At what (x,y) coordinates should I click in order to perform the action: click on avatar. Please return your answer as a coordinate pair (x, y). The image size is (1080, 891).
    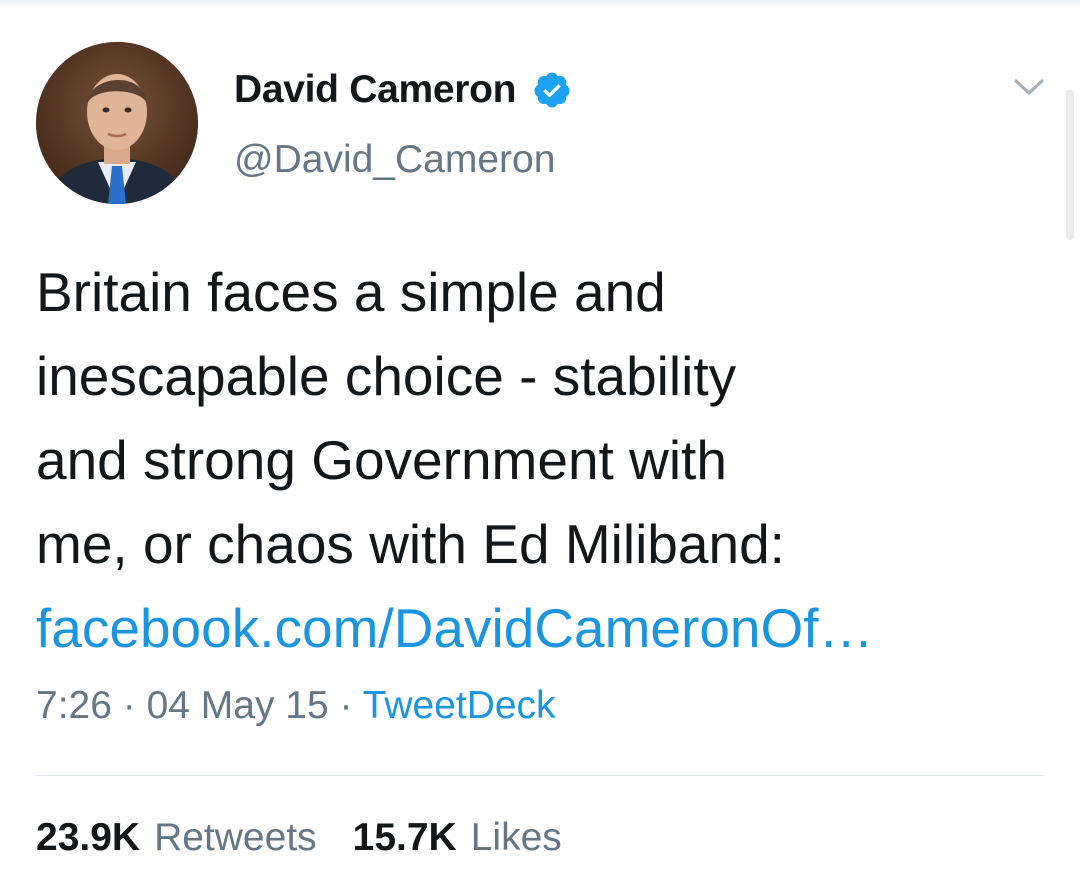
    Looking at the image, I should click on (117, 123).